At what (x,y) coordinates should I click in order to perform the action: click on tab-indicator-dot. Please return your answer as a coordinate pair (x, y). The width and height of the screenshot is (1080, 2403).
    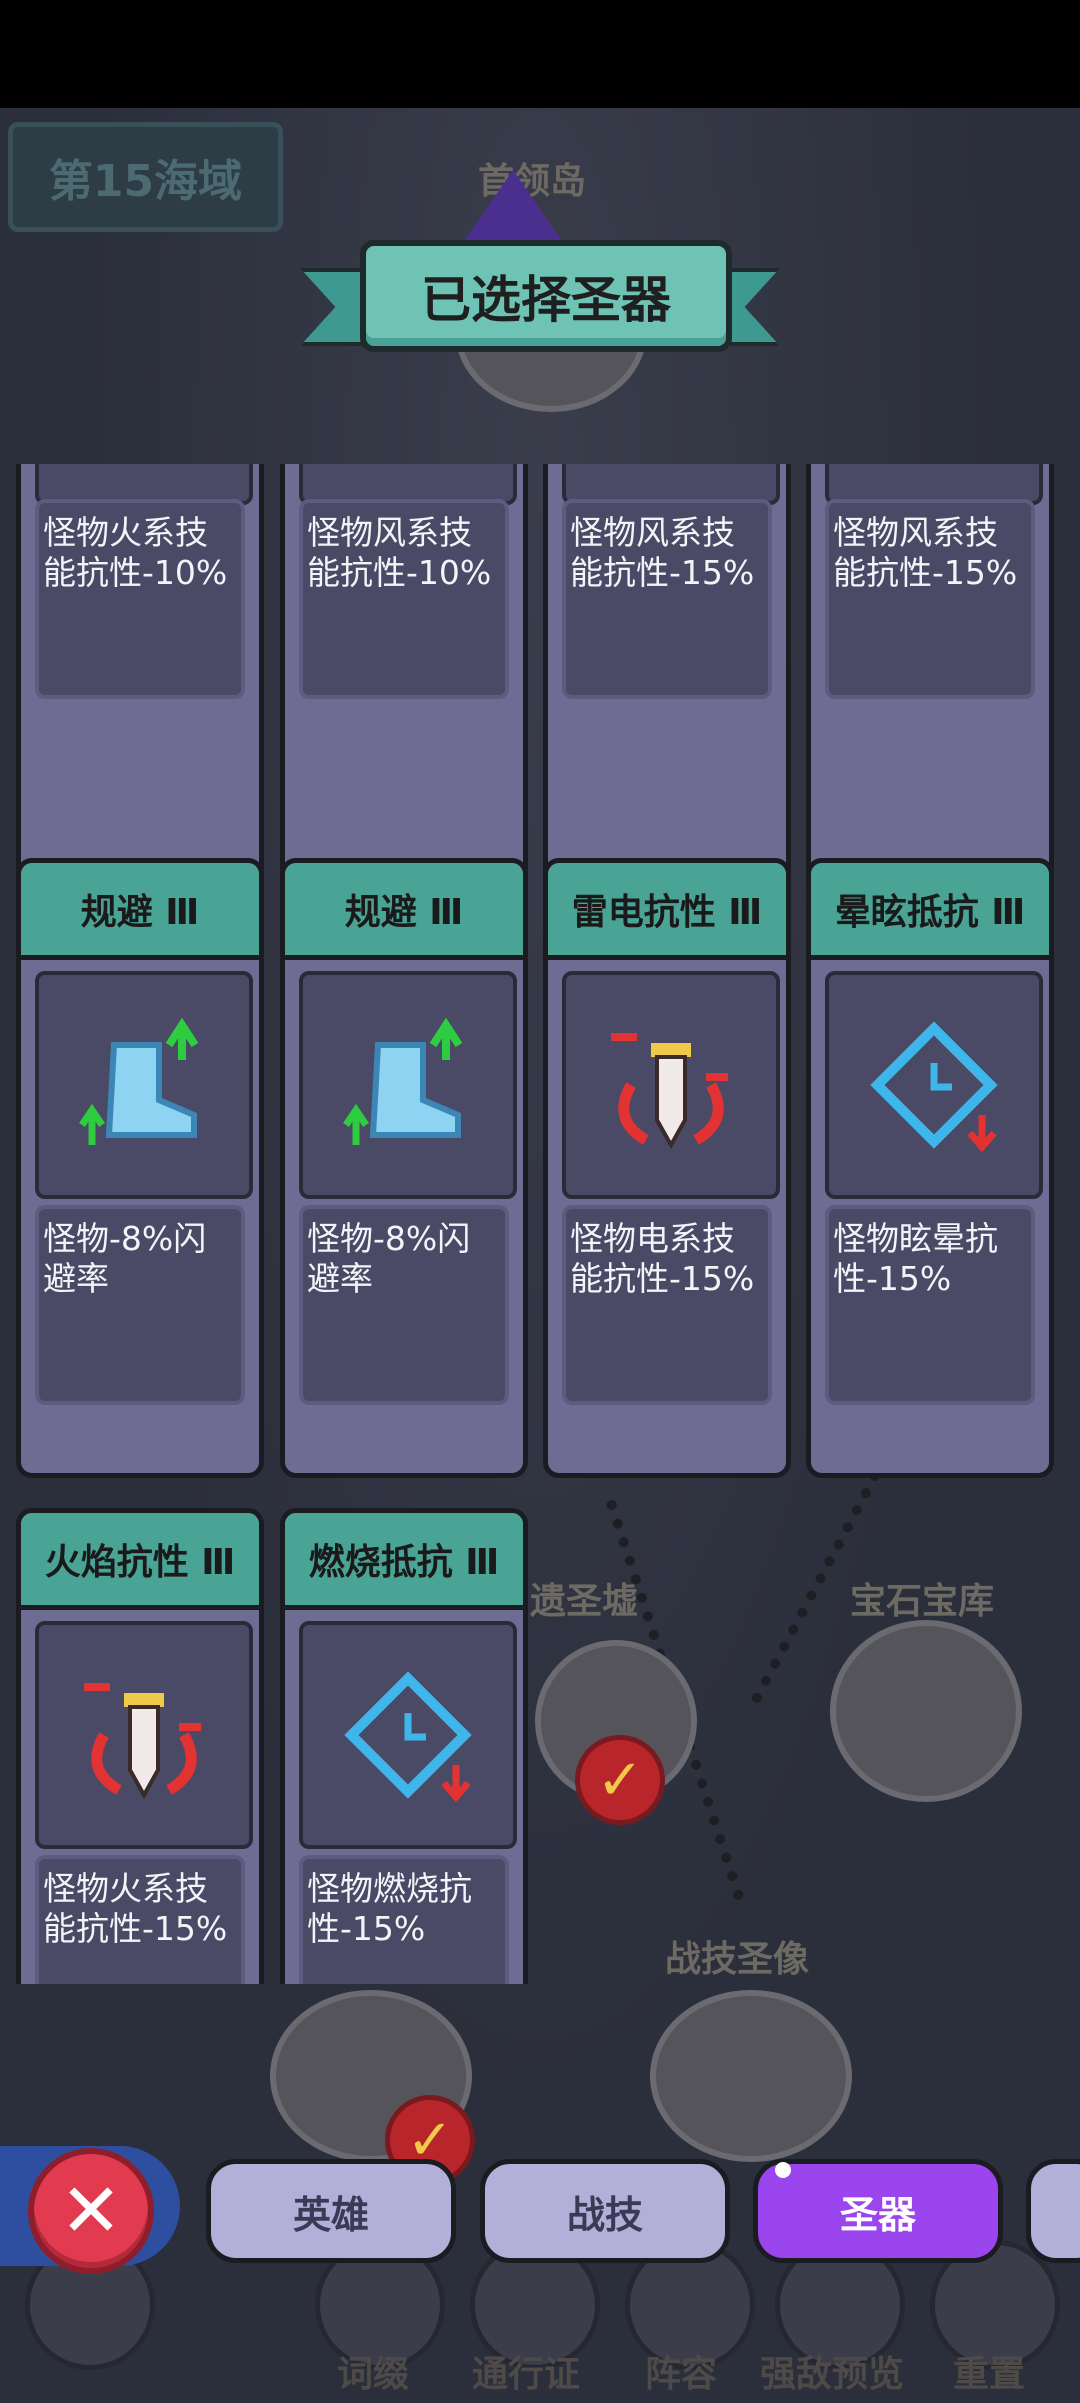
    Looking at the image, I should click on (783, 2170).